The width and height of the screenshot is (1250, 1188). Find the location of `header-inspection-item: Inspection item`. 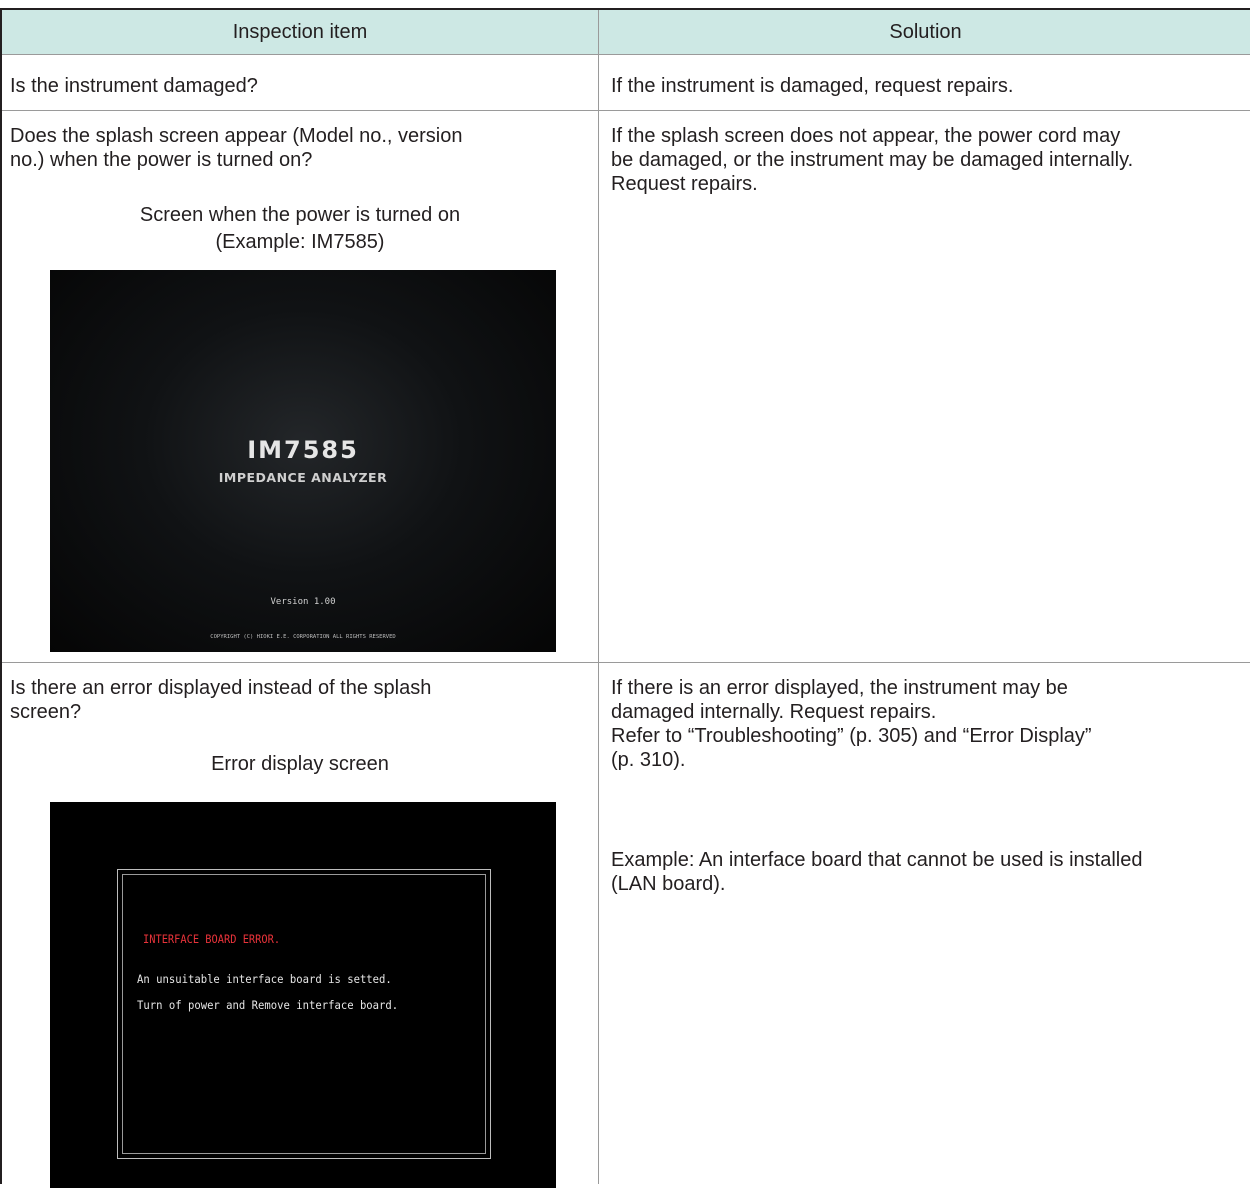

header-inspection-item: Inspection item is located at coordinates (300, 32).